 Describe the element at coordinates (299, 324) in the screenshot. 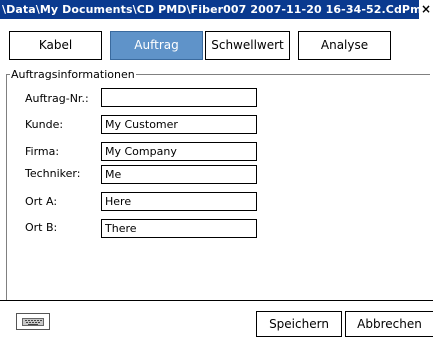

I see `save-button: Speichern` at that location.